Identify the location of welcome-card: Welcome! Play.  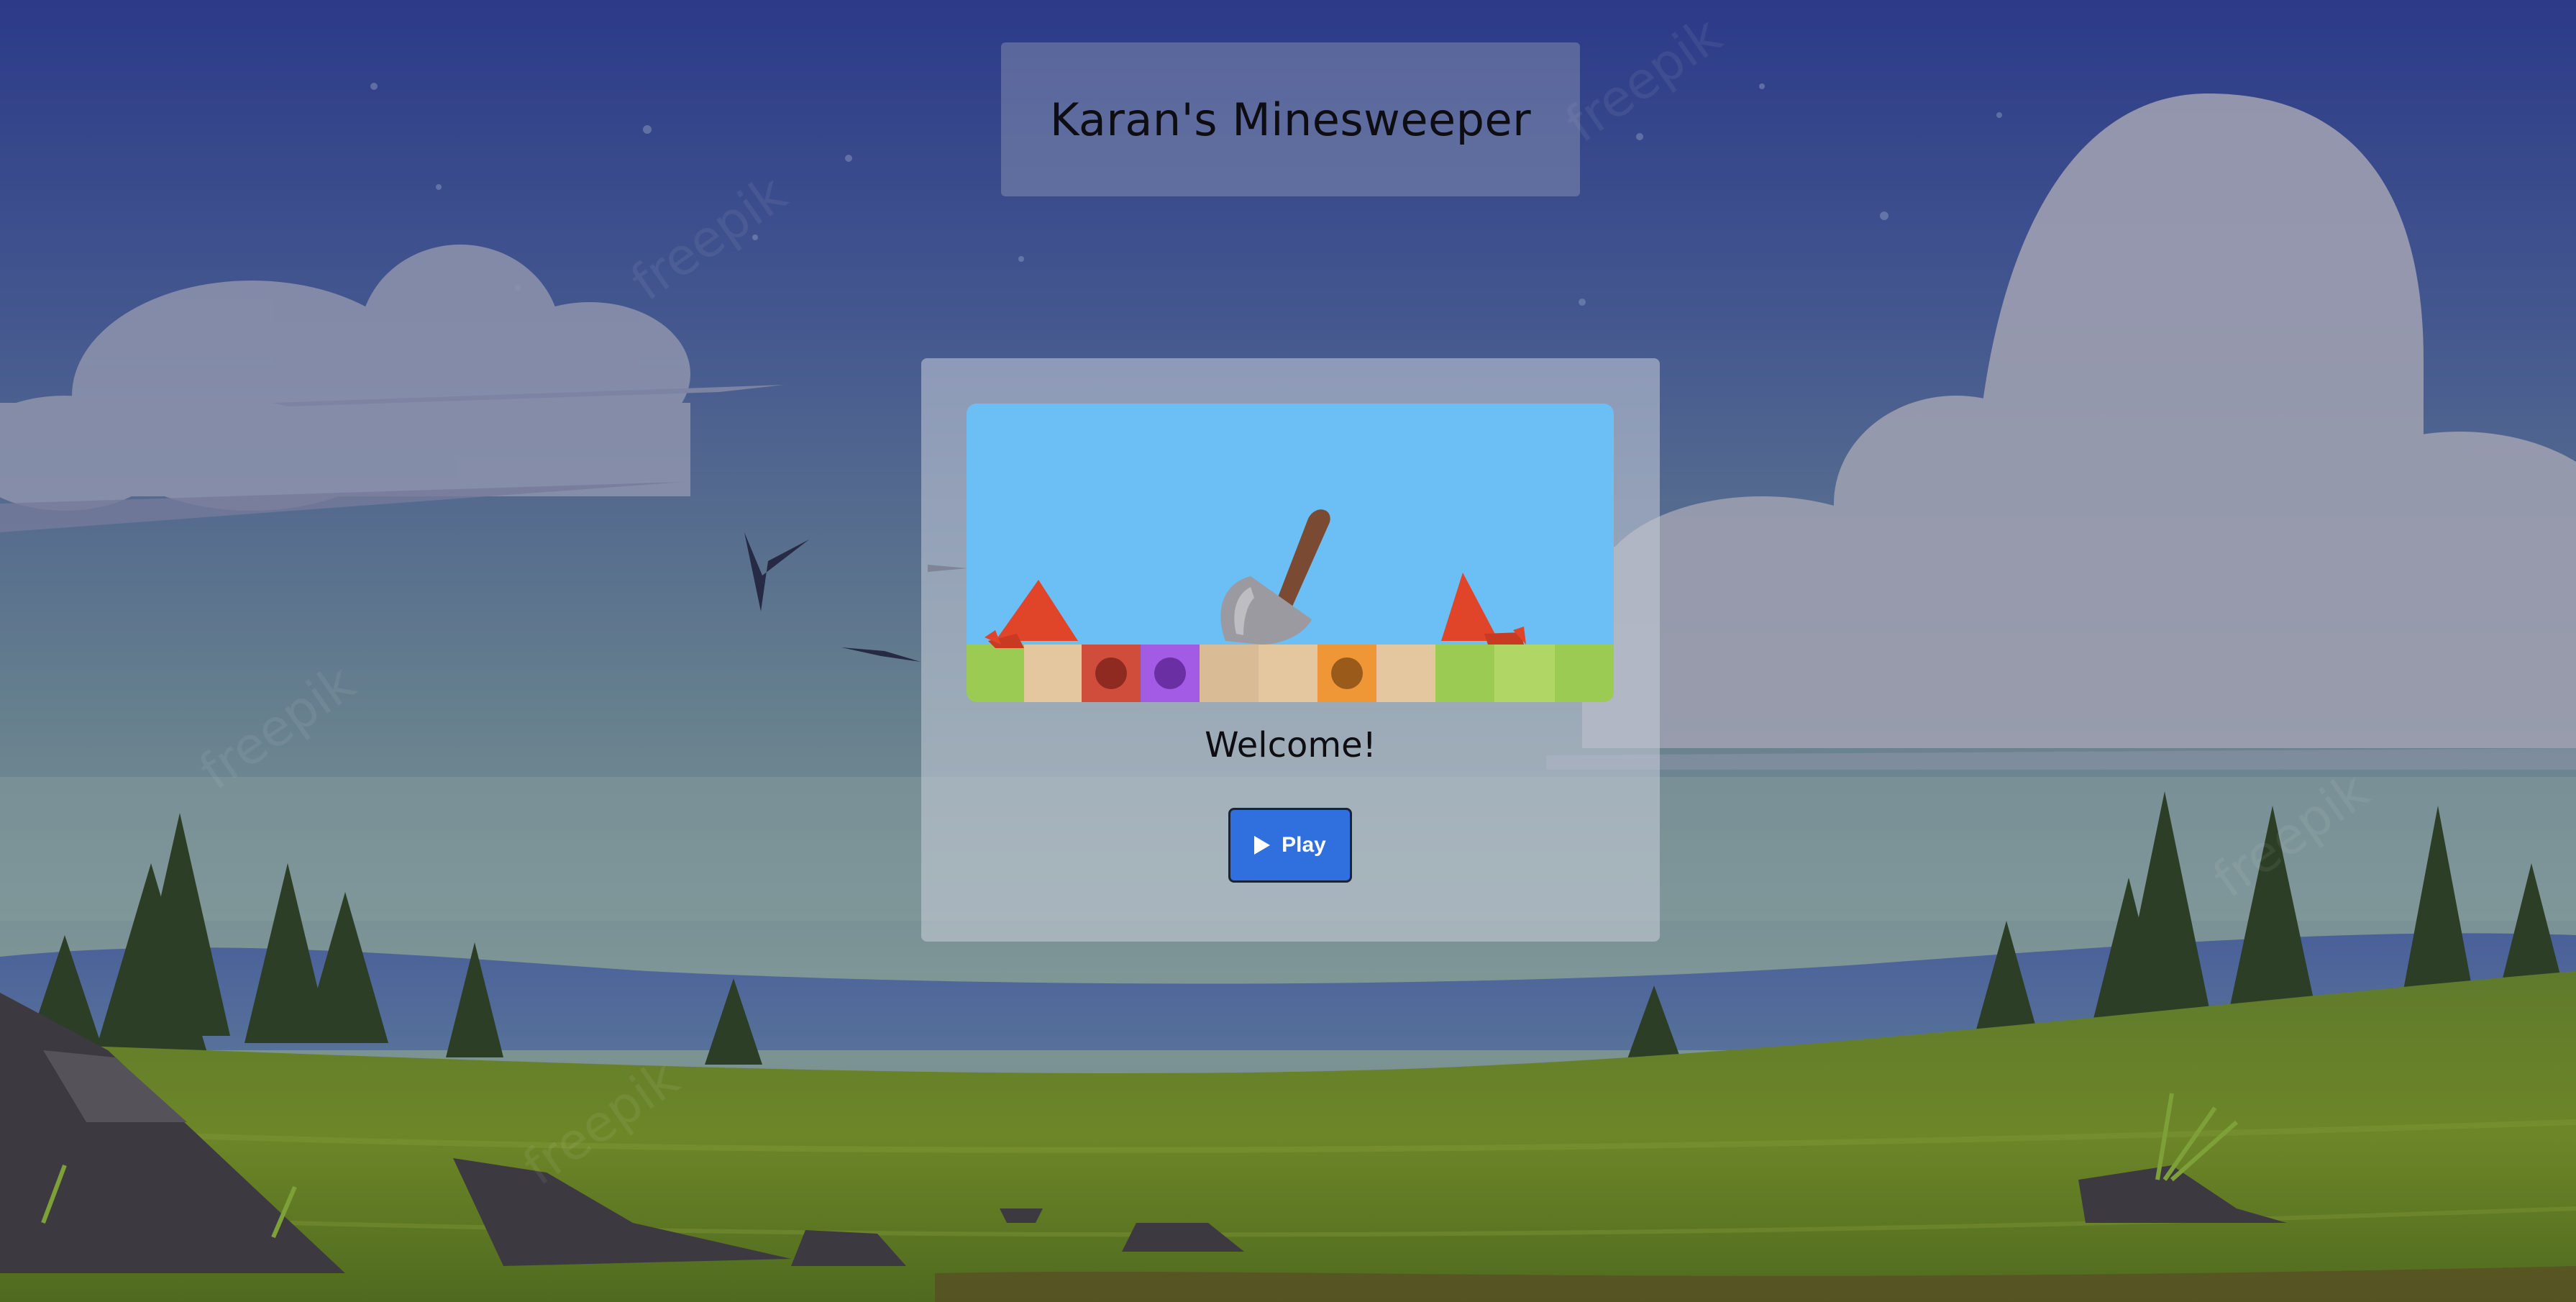
(1290, 650).